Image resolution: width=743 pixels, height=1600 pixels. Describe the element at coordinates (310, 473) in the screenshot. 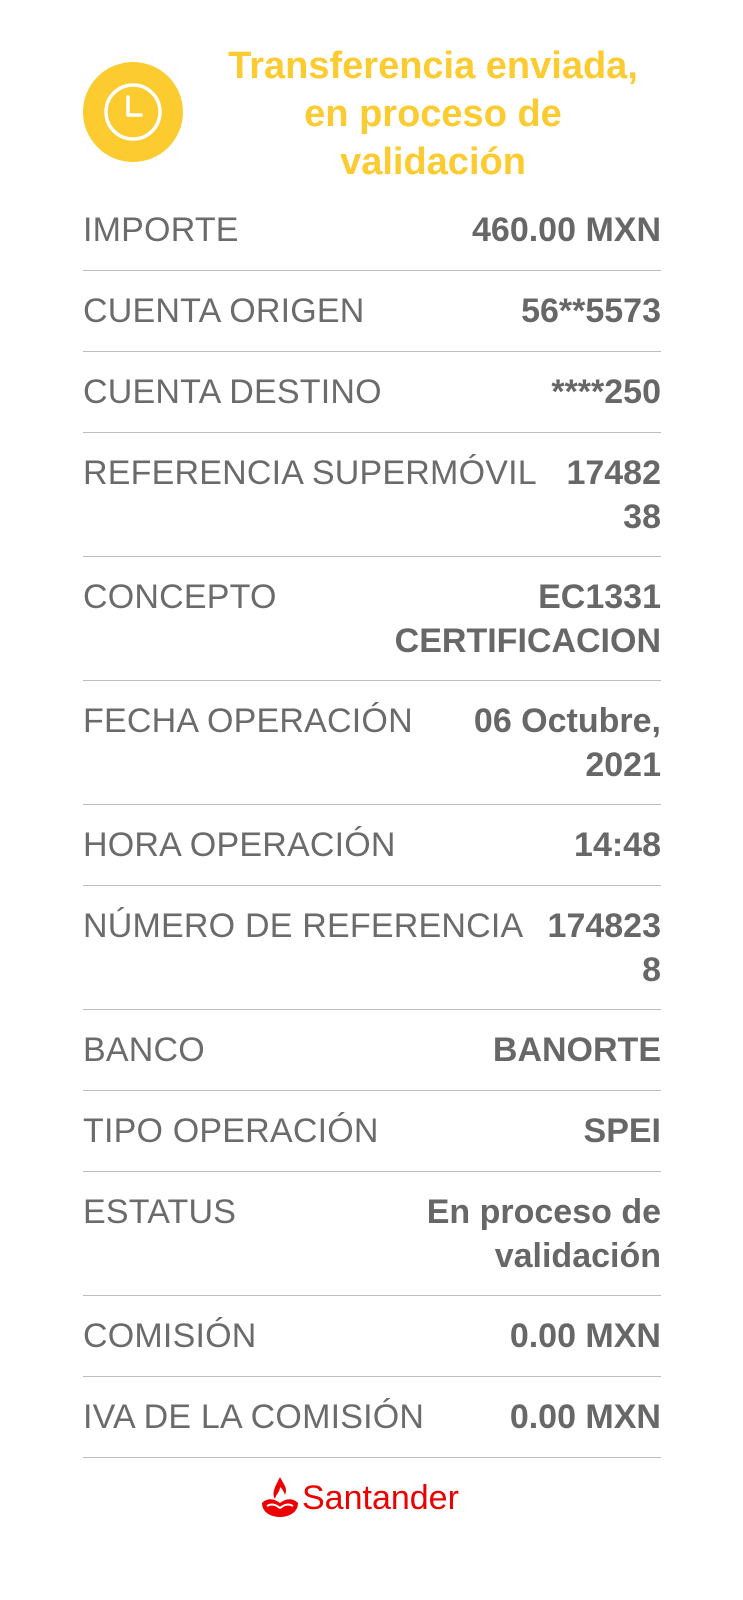

I see `detail-label: REFERENCIA SUPERMÓVIL` at that location.